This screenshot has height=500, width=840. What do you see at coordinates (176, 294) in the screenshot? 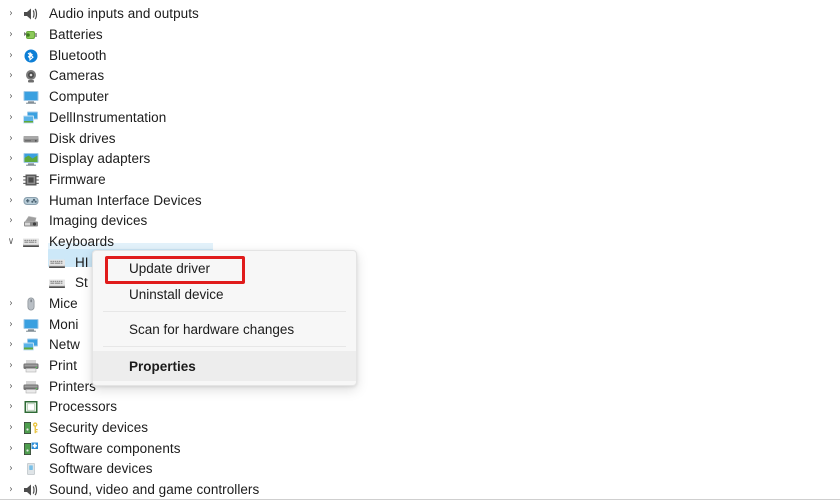
I see `menu-item-label: Uninstall device` at bounding box center [176, 294].